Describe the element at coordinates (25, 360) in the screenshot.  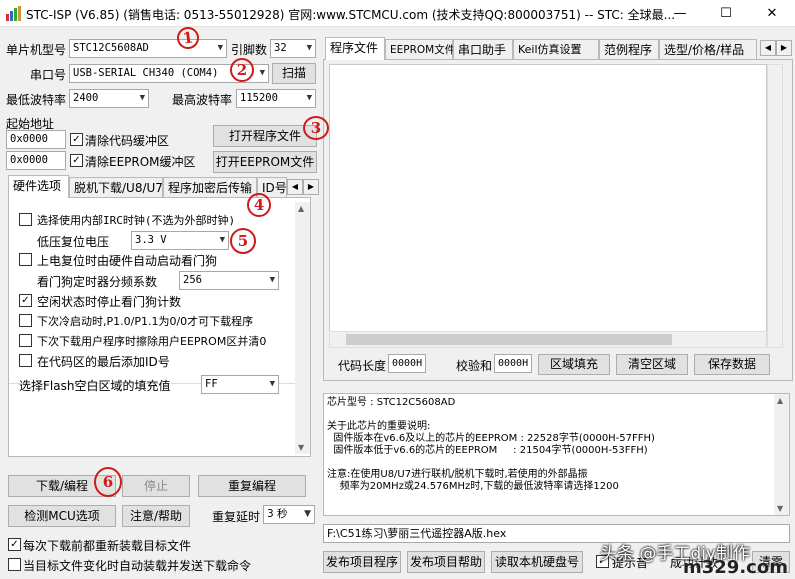
I see `id-number-checkbox` at that location.